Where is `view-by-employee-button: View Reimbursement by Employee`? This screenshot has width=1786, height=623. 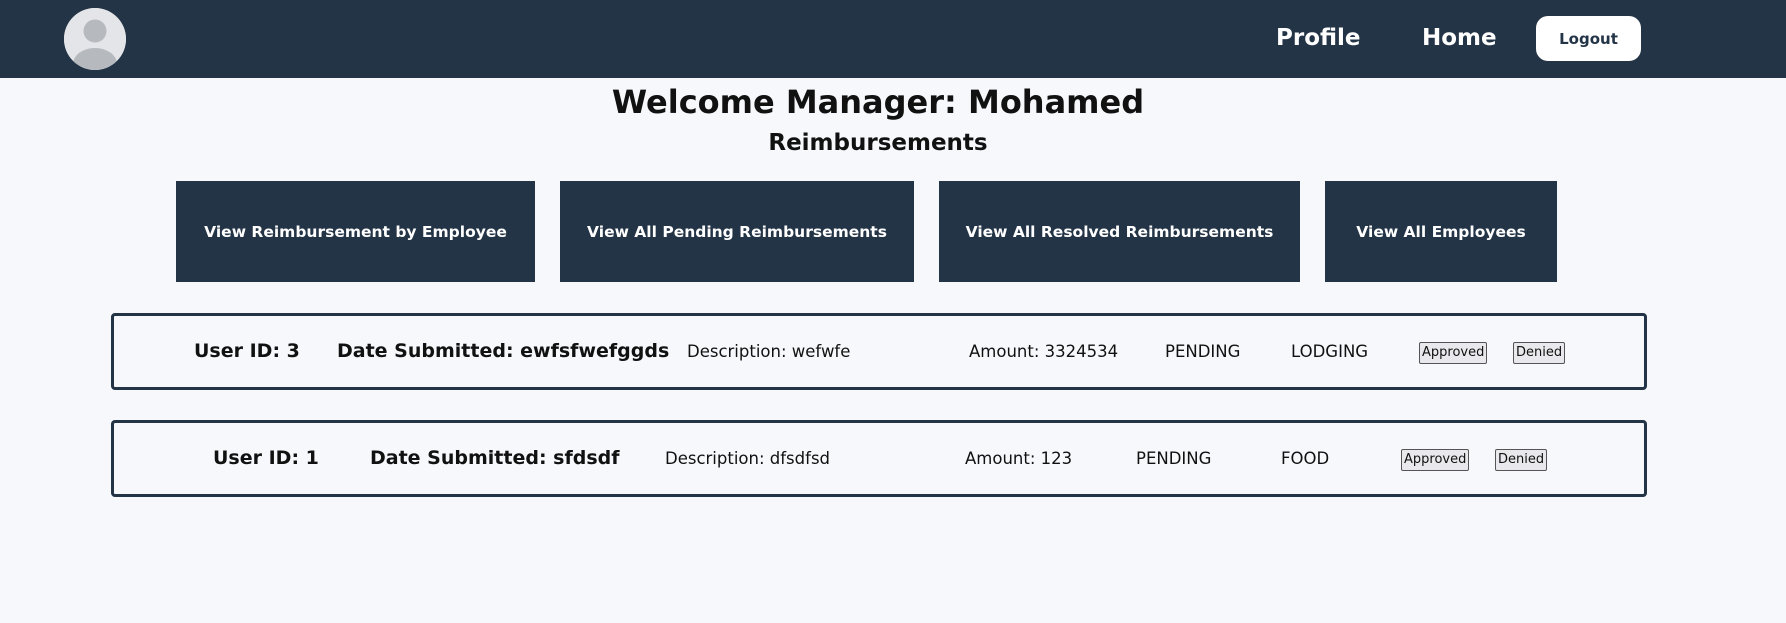
view-by-employee-button: View Reimbursement by Employee is located at coordinates (355, 231).